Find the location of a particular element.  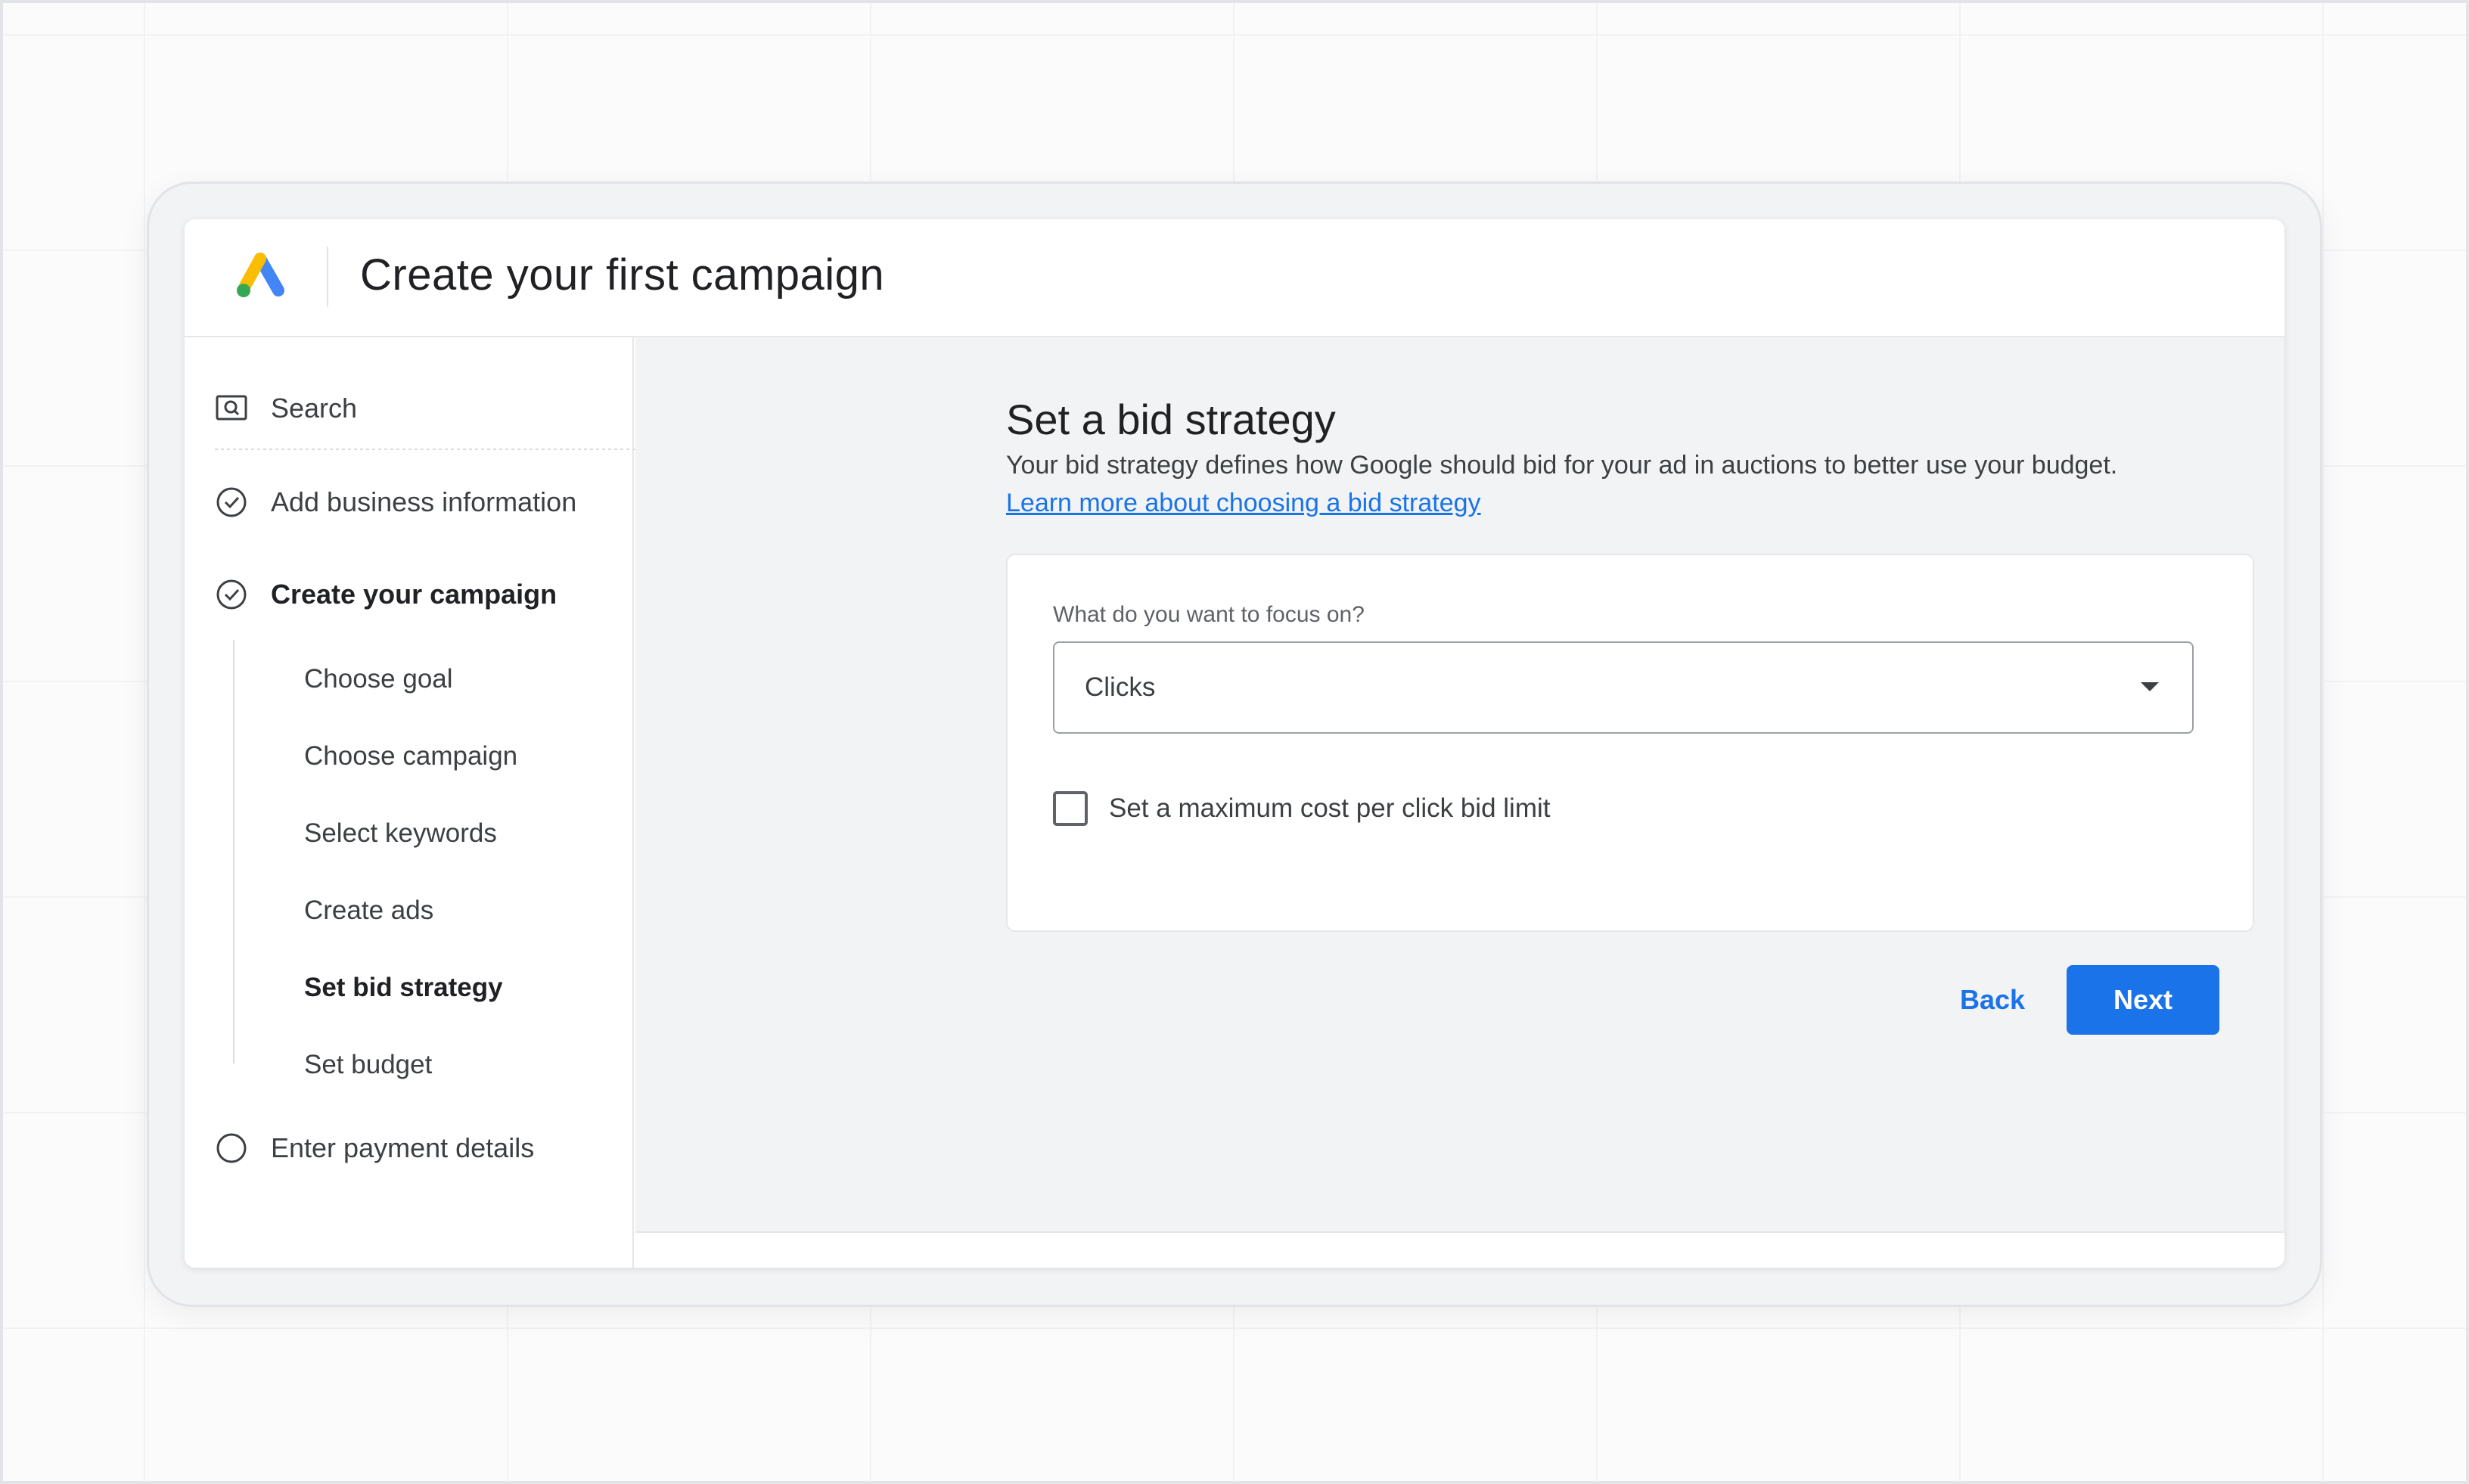

substep-line is located at coordinates (233, 852).